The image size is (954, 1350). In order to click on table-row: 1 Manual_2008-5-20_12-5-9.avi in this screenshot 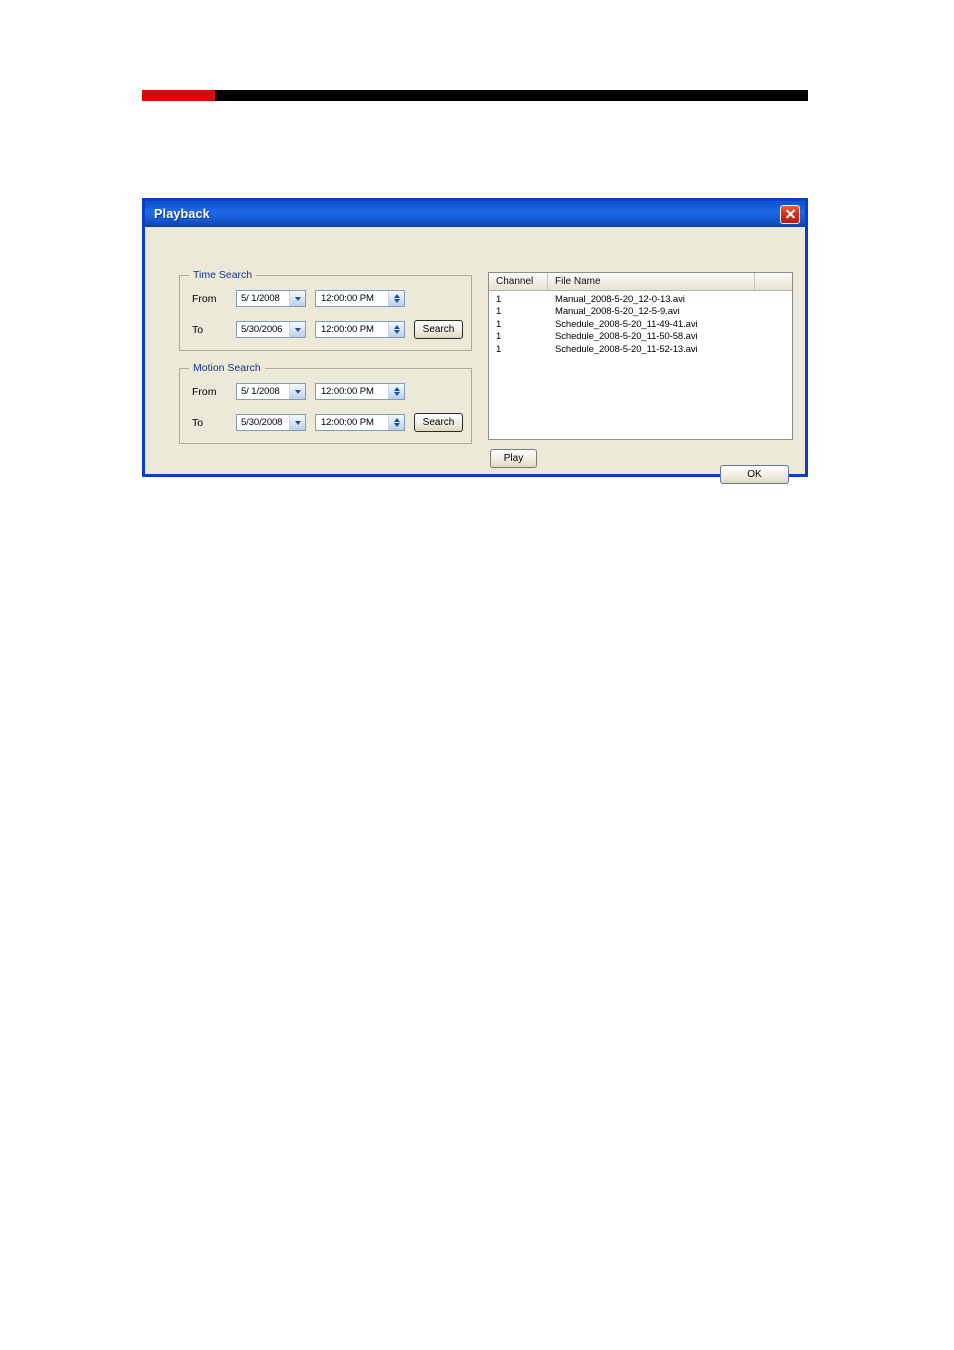, I will do `click(640, 312)`.